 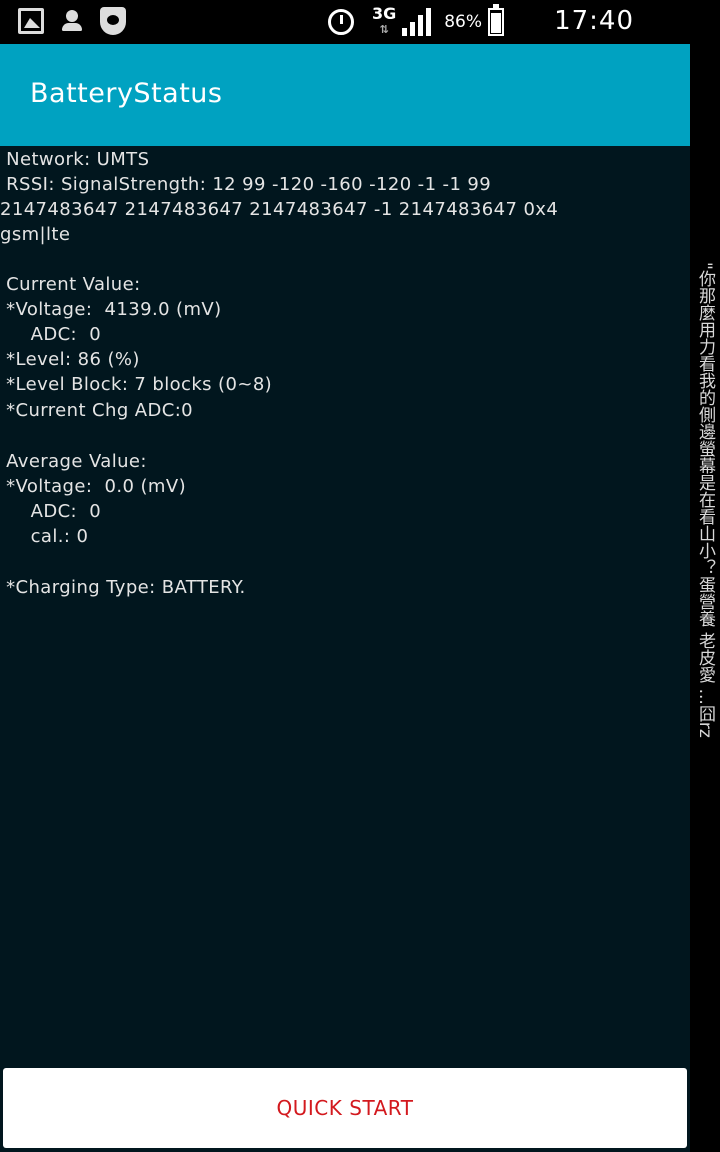 What do you see at coordinates (35, 234) in the screenshot?
I see `rssi-line-3: gsm|lte` at bounding box center [35, 234].